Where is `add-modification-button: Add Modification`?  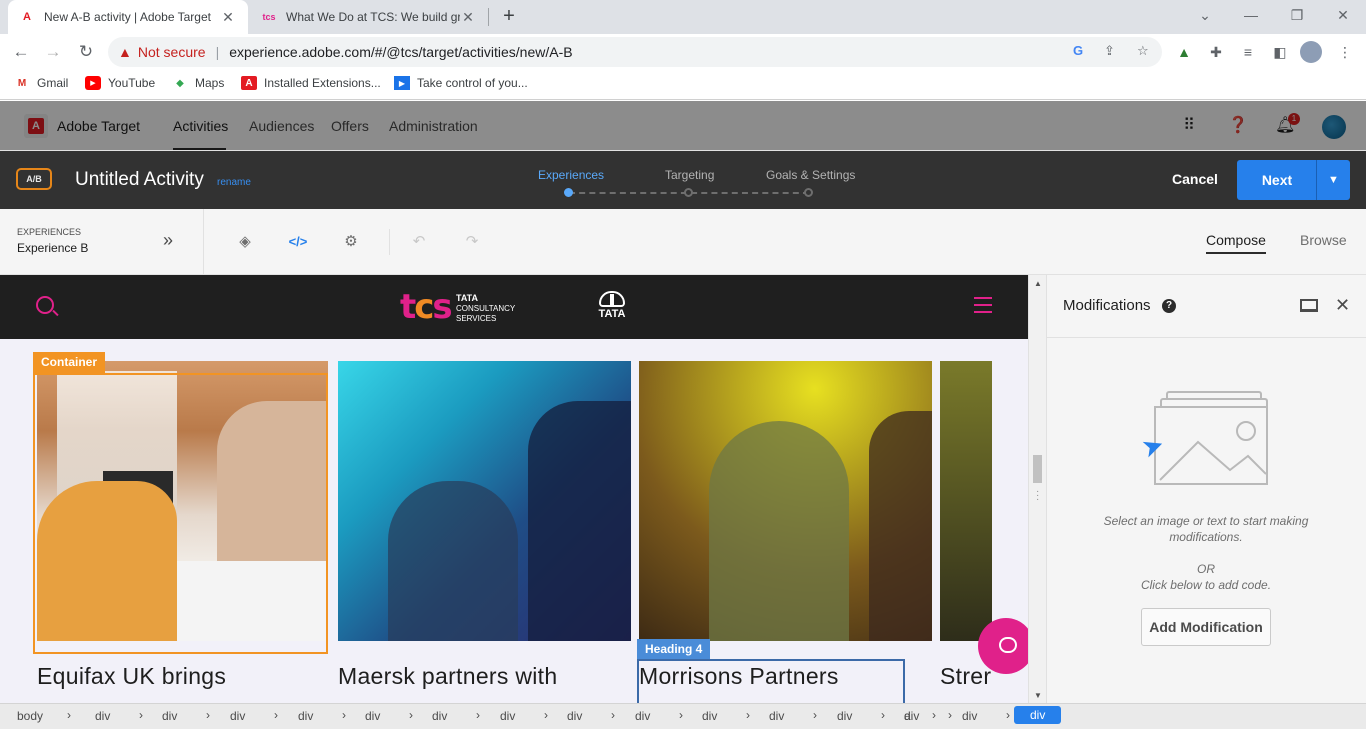 add-modification-button: Add Modification is located at coordinates (1206, 627).